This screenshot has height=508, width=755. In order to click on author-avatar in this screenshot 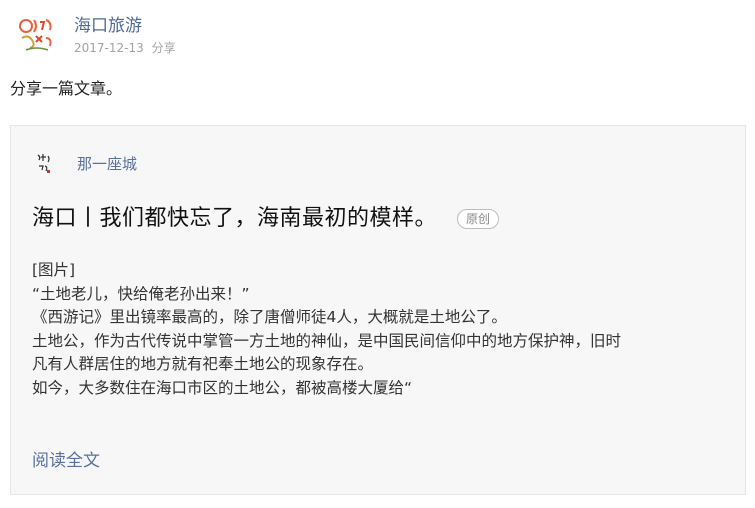, I will do `click(37, 35)`.